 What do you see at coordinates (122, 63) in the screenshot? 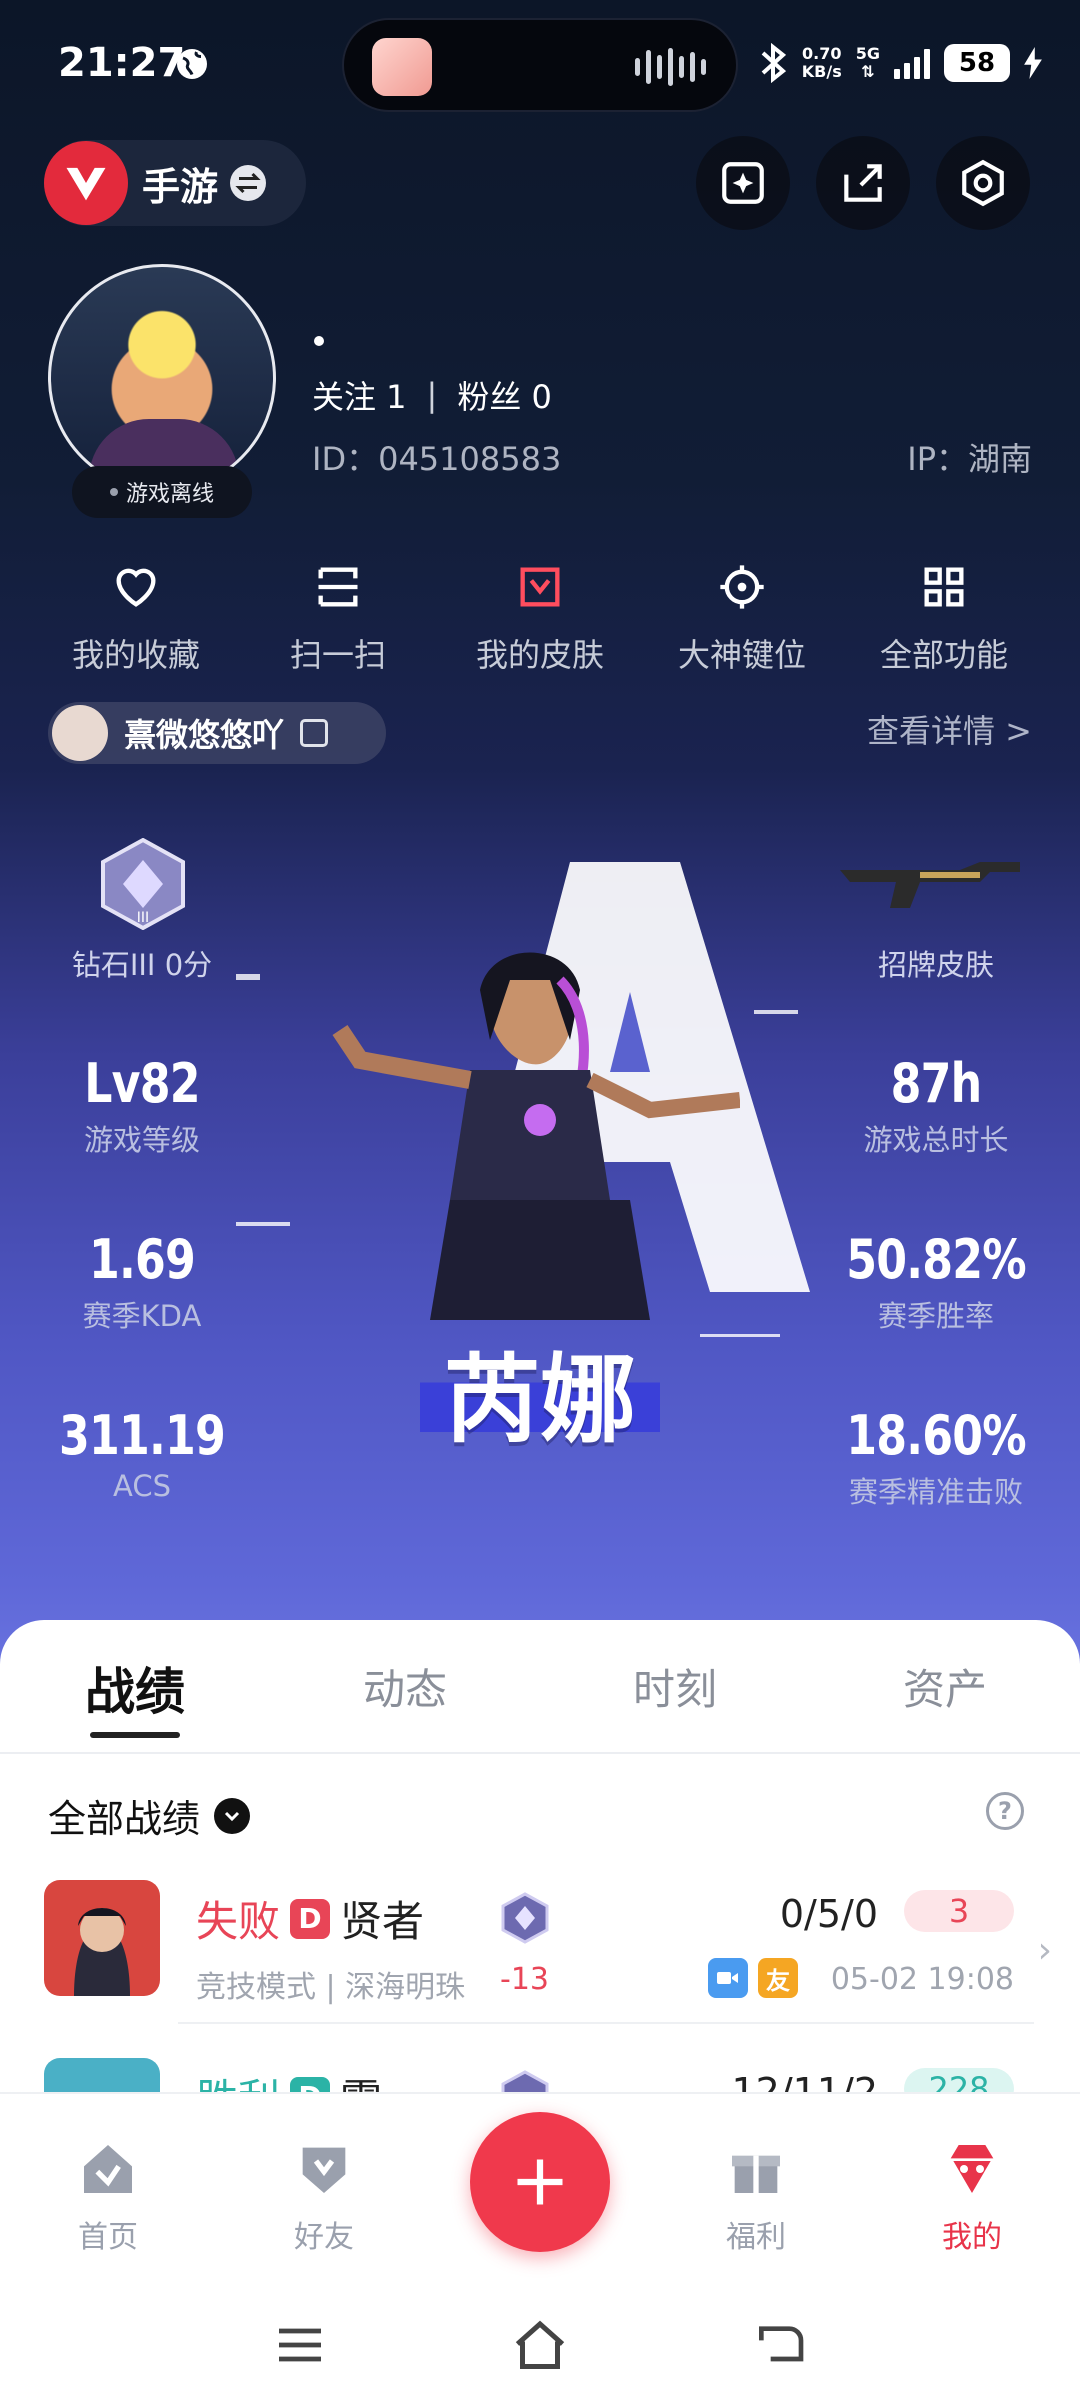
I see `status-time: 21:27` at bounding box center [122, 63].